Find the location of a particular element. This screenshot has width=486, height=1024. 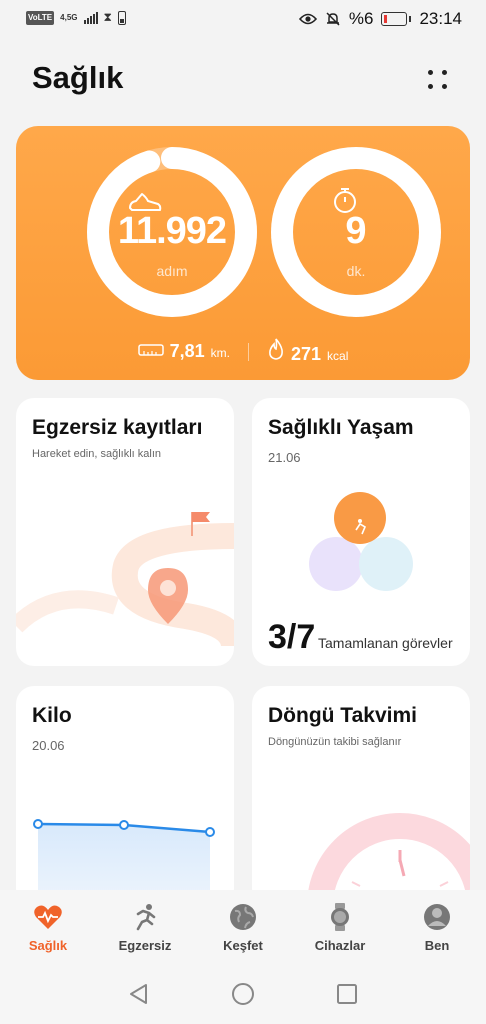

battery-percent: %6 is located at coordinates (361, 18).